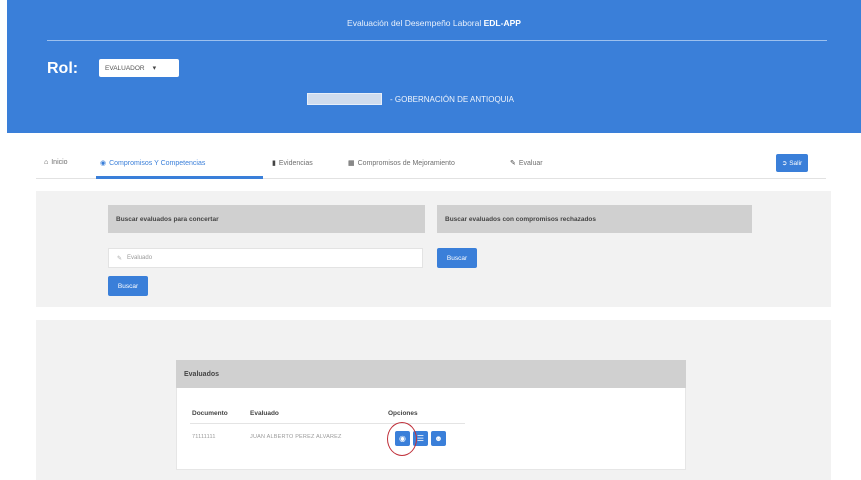 This screenshot has width=861, height=480. What do you see at coordinates (344, 99) in the screenshot?
I see `redacted-user-name` at bounding box center [344, 99].